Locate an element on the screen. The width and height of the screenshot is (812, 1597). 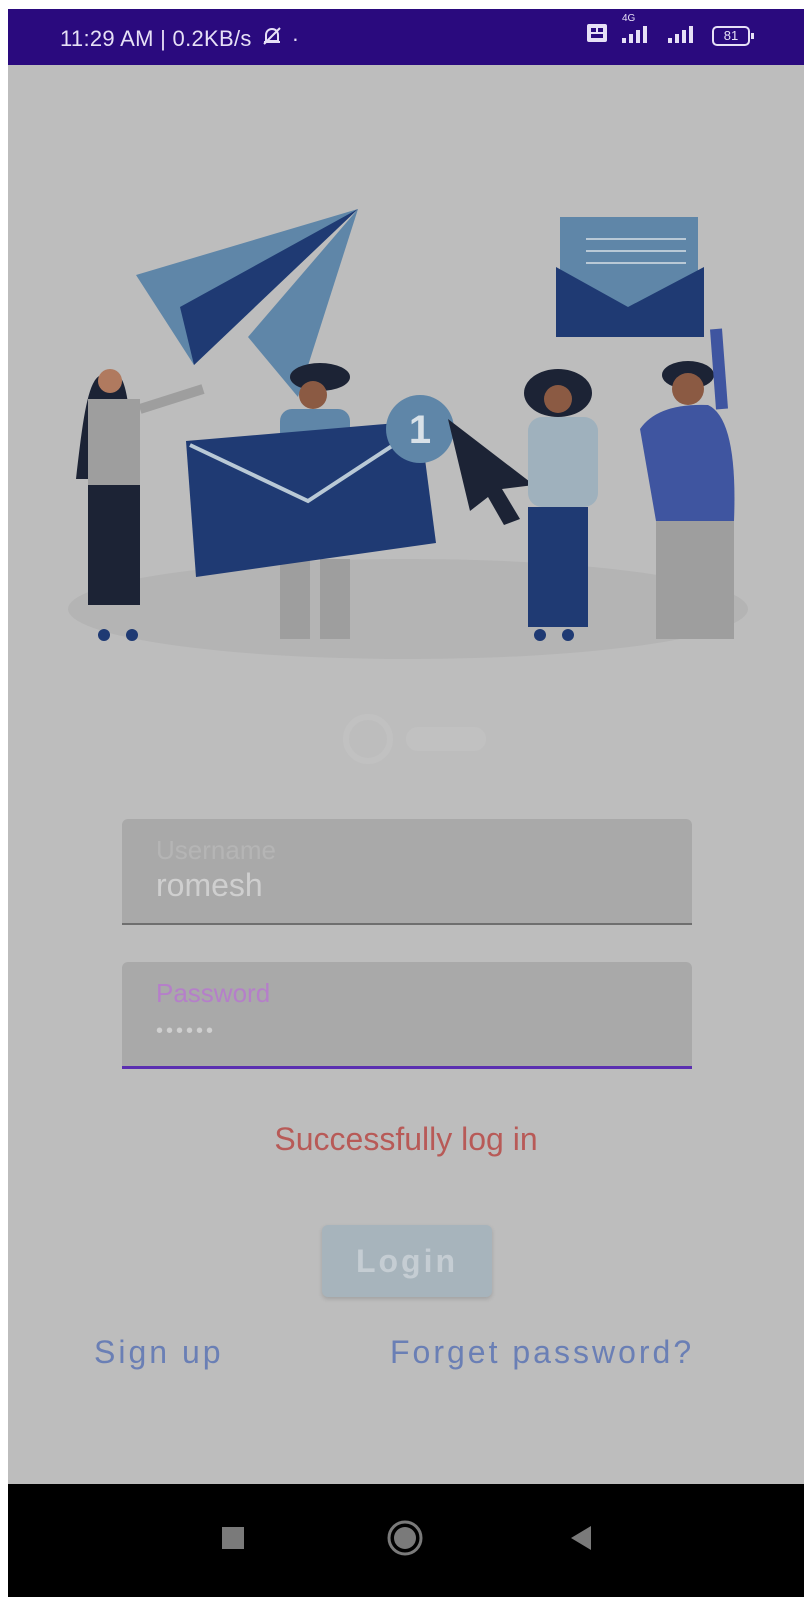
home-icon is located at coordinates (405, 1540).